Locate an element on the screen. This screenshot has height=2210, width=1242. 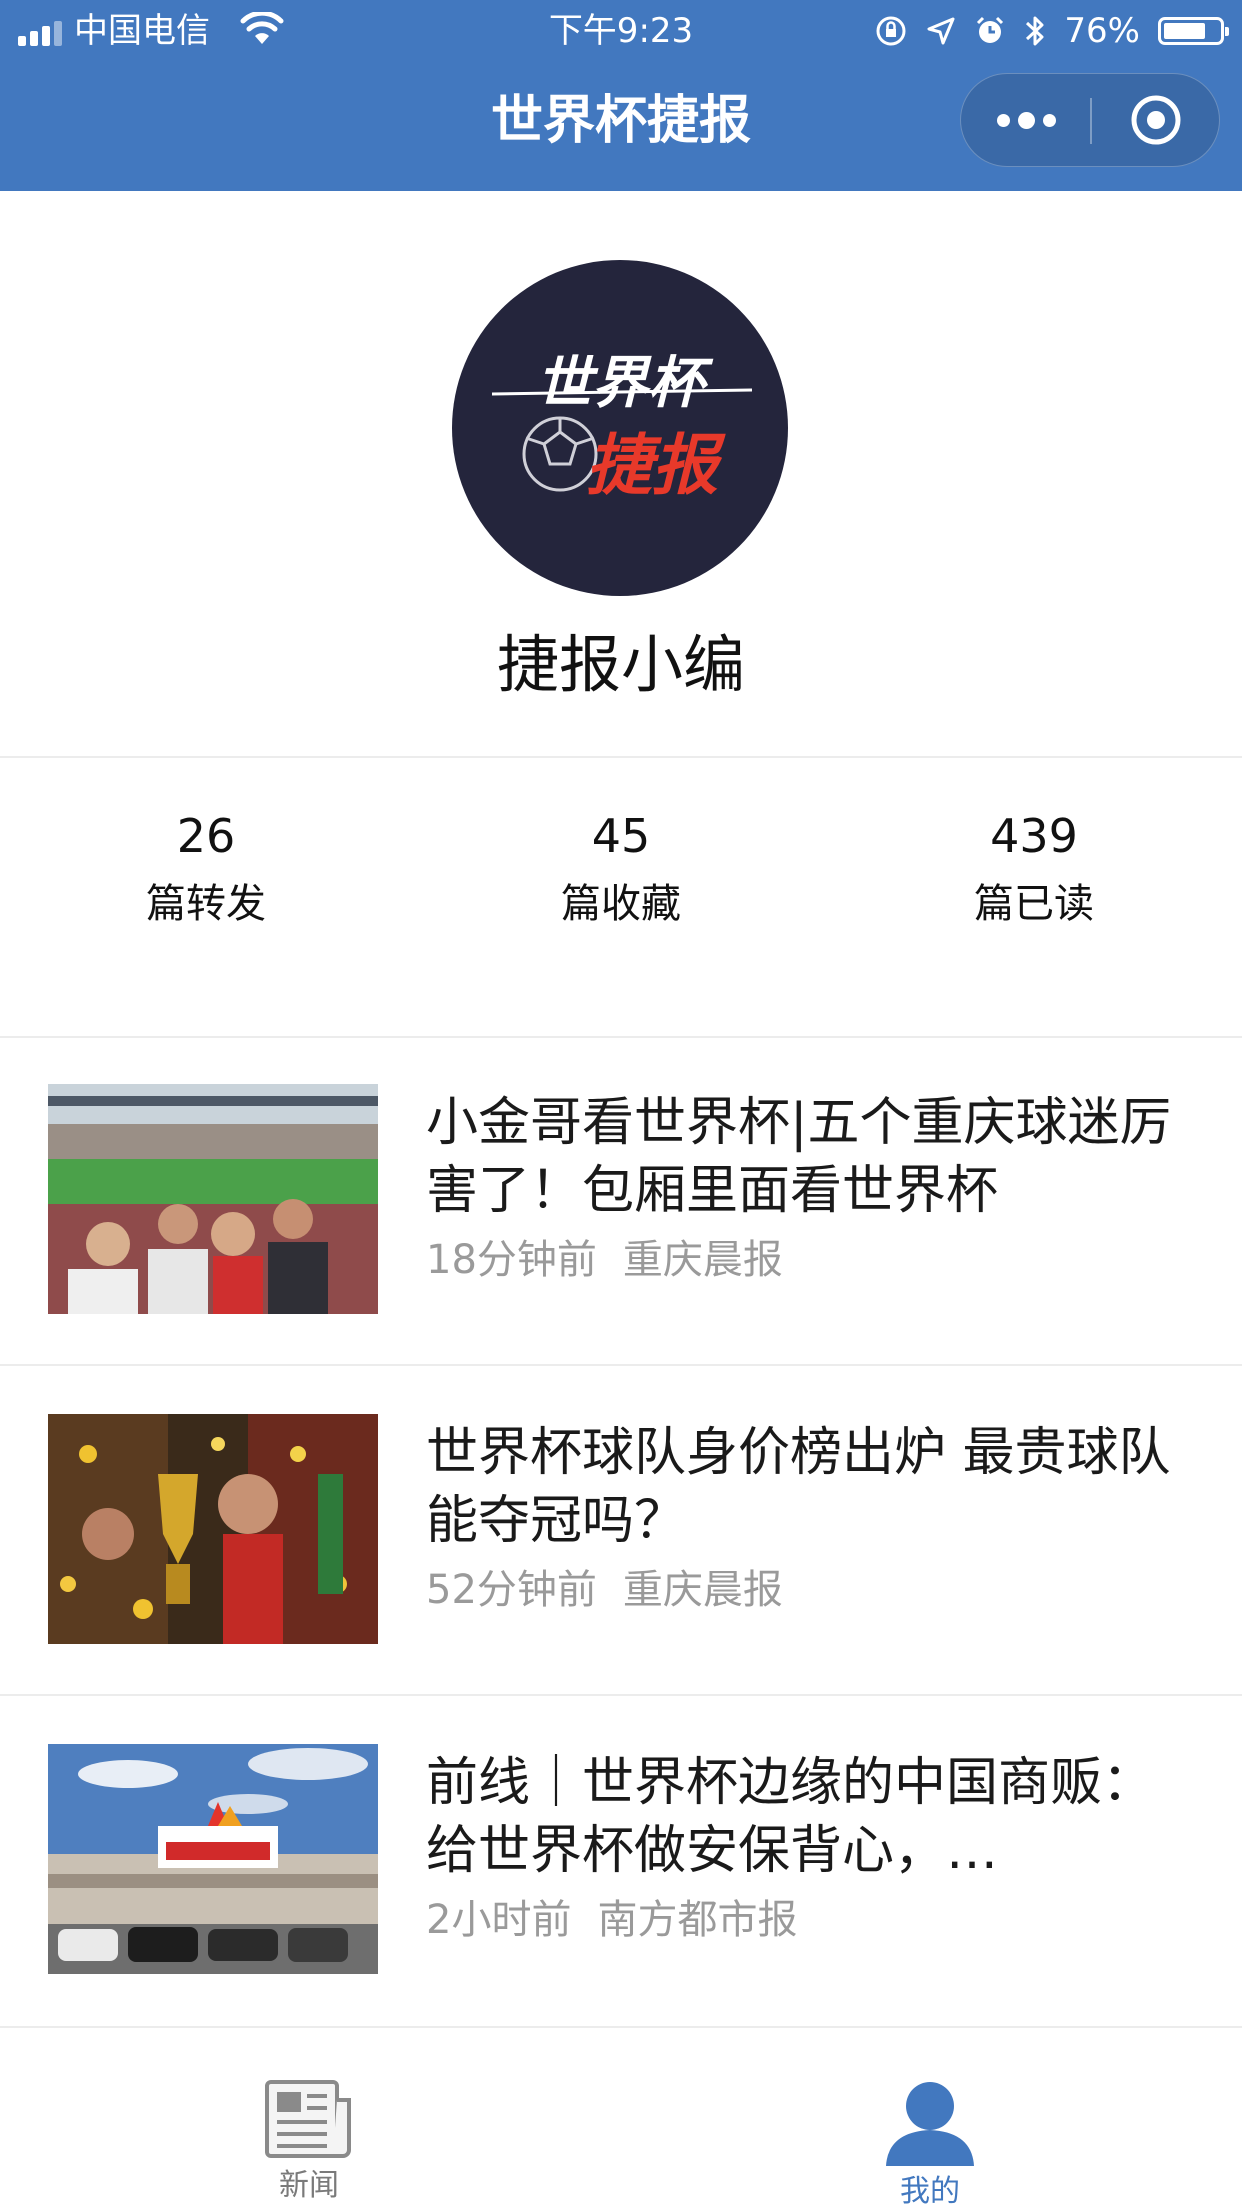
stat-label: 篇已读 is located at coordinates (1034, 904).